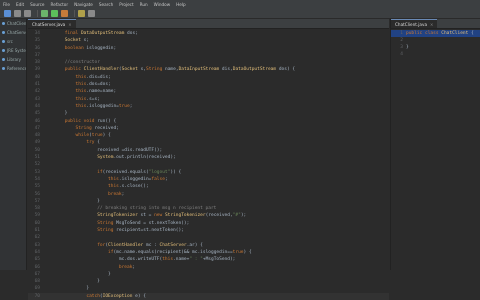 This screenshot has height=300, width=480. Describe the element at coordinates (208, 288) in the screenshot. I see `code-line: 69 }` at that location.